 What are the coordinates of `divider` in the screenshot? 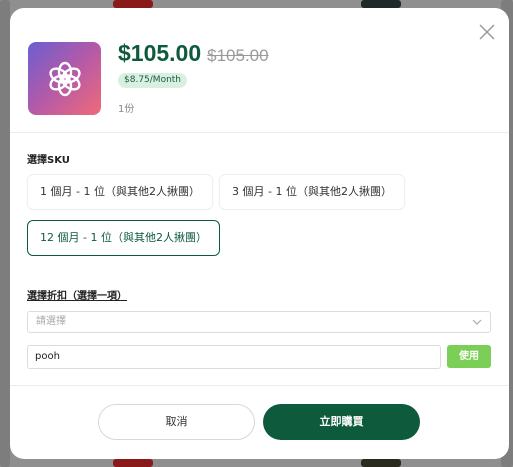 It's located at (259, 132).